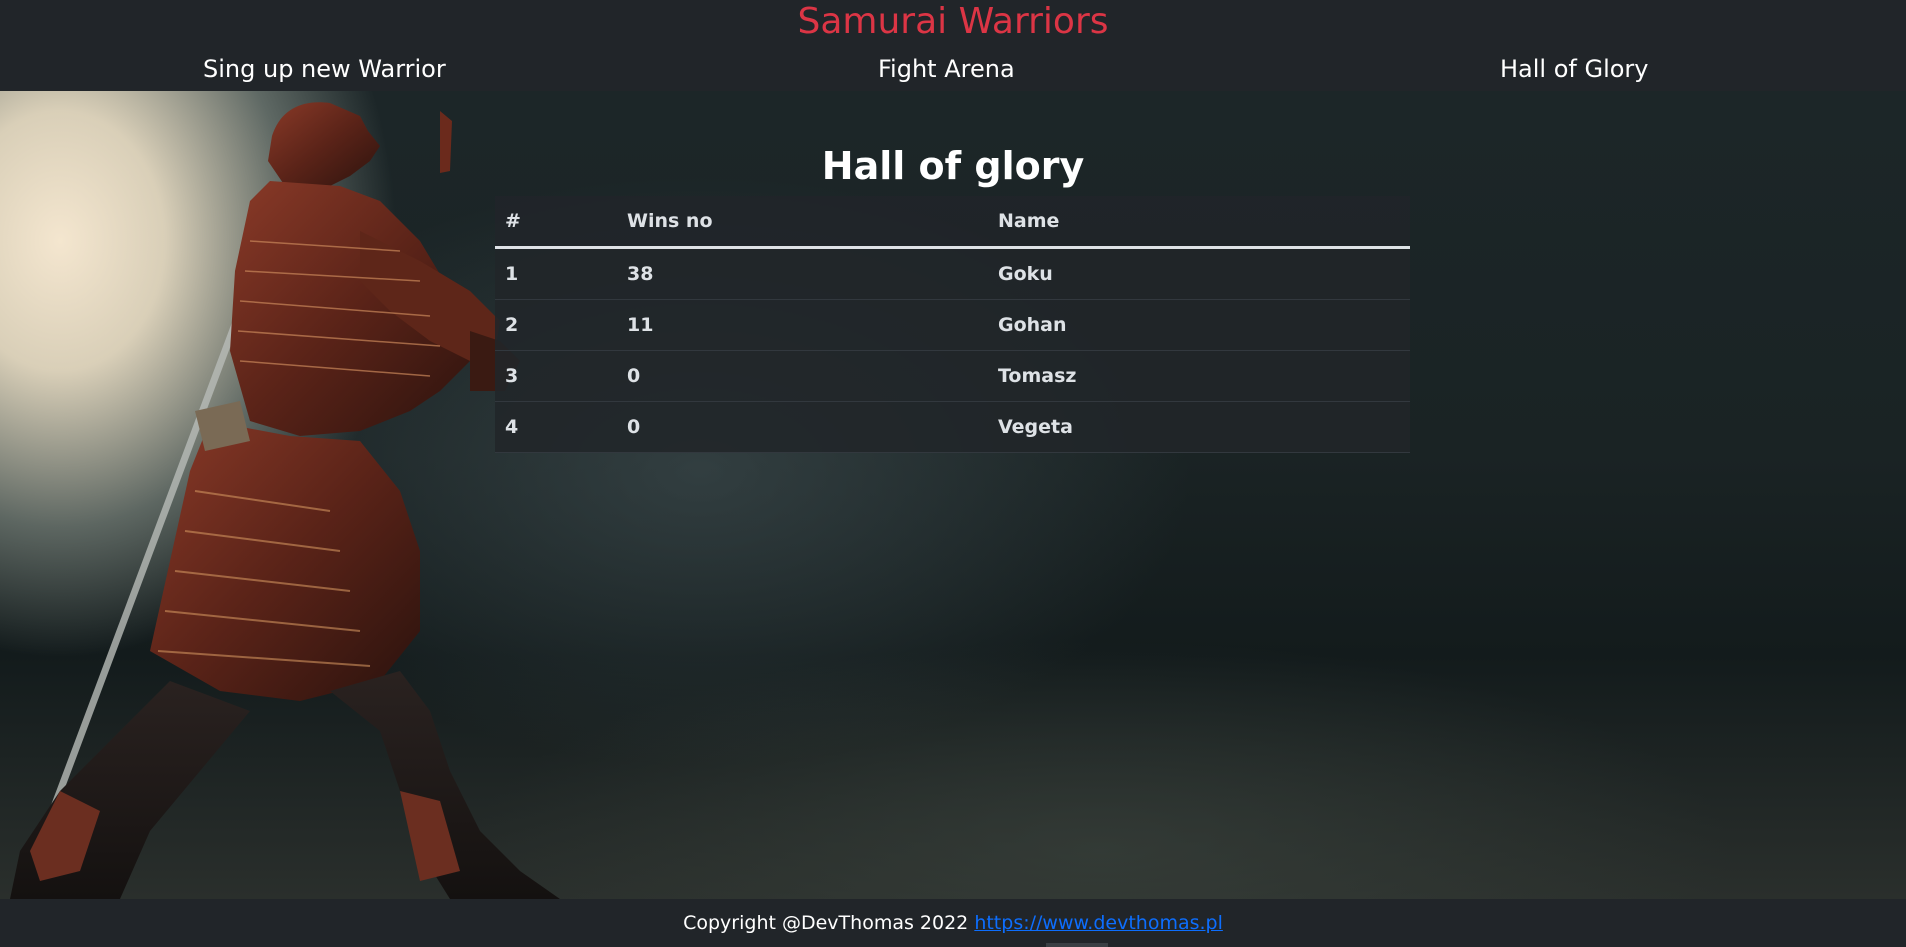 This screenshot has height=947, width=1906. What do you see at coordinates (640, 325) in the screenshot?
I see `wins-cell: 11` at bounding box center [640, 325].